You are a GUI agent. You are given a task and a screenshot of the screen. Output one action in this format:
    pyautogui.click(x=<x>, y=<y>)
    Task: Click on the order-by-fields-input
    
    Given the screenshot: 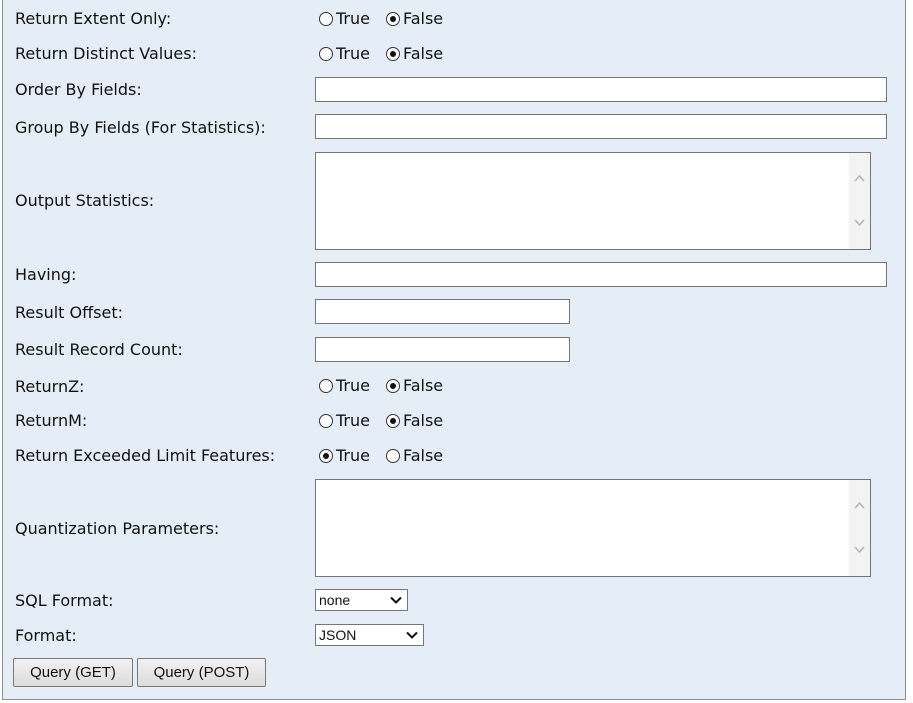 What is the action you would take?
    pyautogui.click(x=601, y=89)
    